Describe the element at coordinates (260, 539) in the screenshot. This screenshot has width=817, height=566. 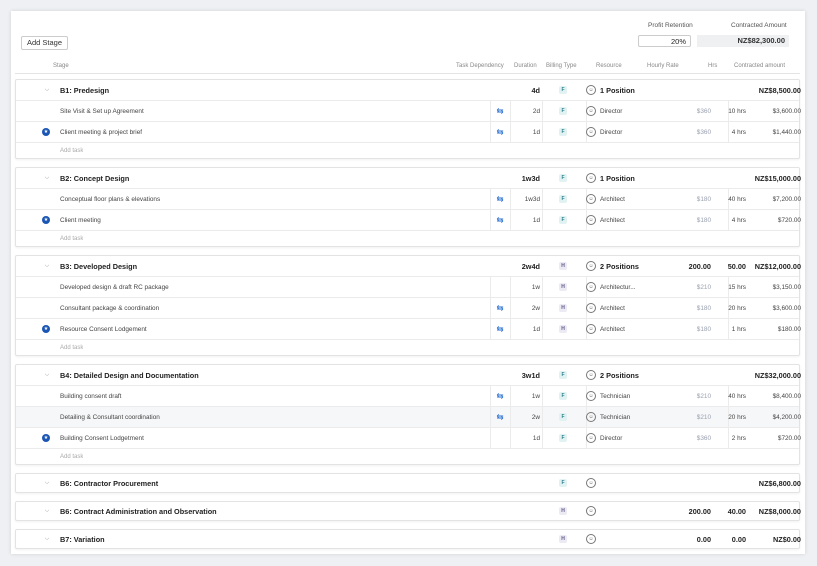
I see `stage-name: B7: Variation` at that location.